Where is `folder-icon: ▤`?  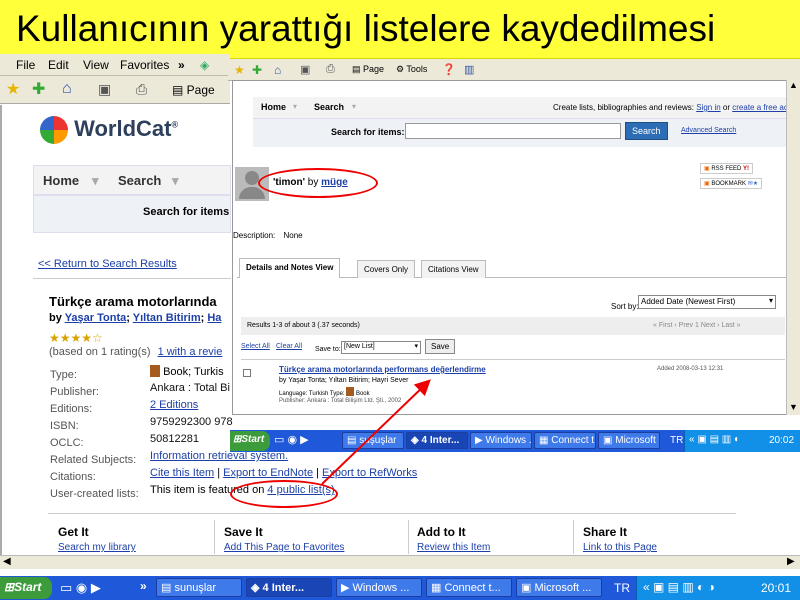
folder-icon: ▤ is located at coordinates (166, 588).